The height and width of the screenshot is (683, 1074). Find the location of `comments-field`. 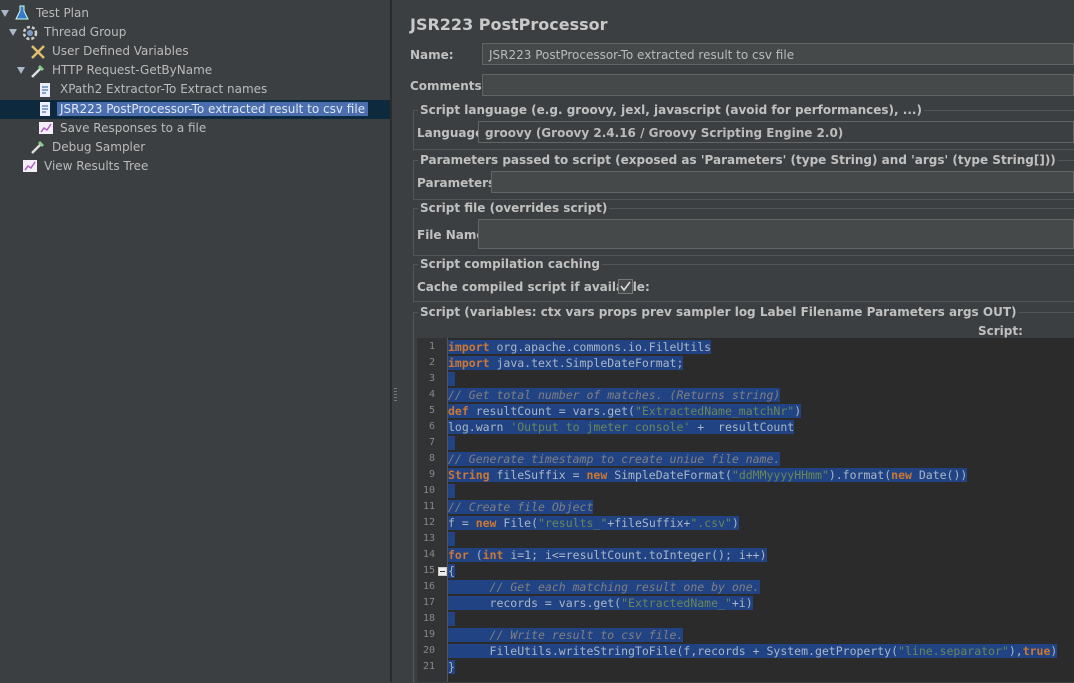

comments-field is located at coordinates (778, 85).